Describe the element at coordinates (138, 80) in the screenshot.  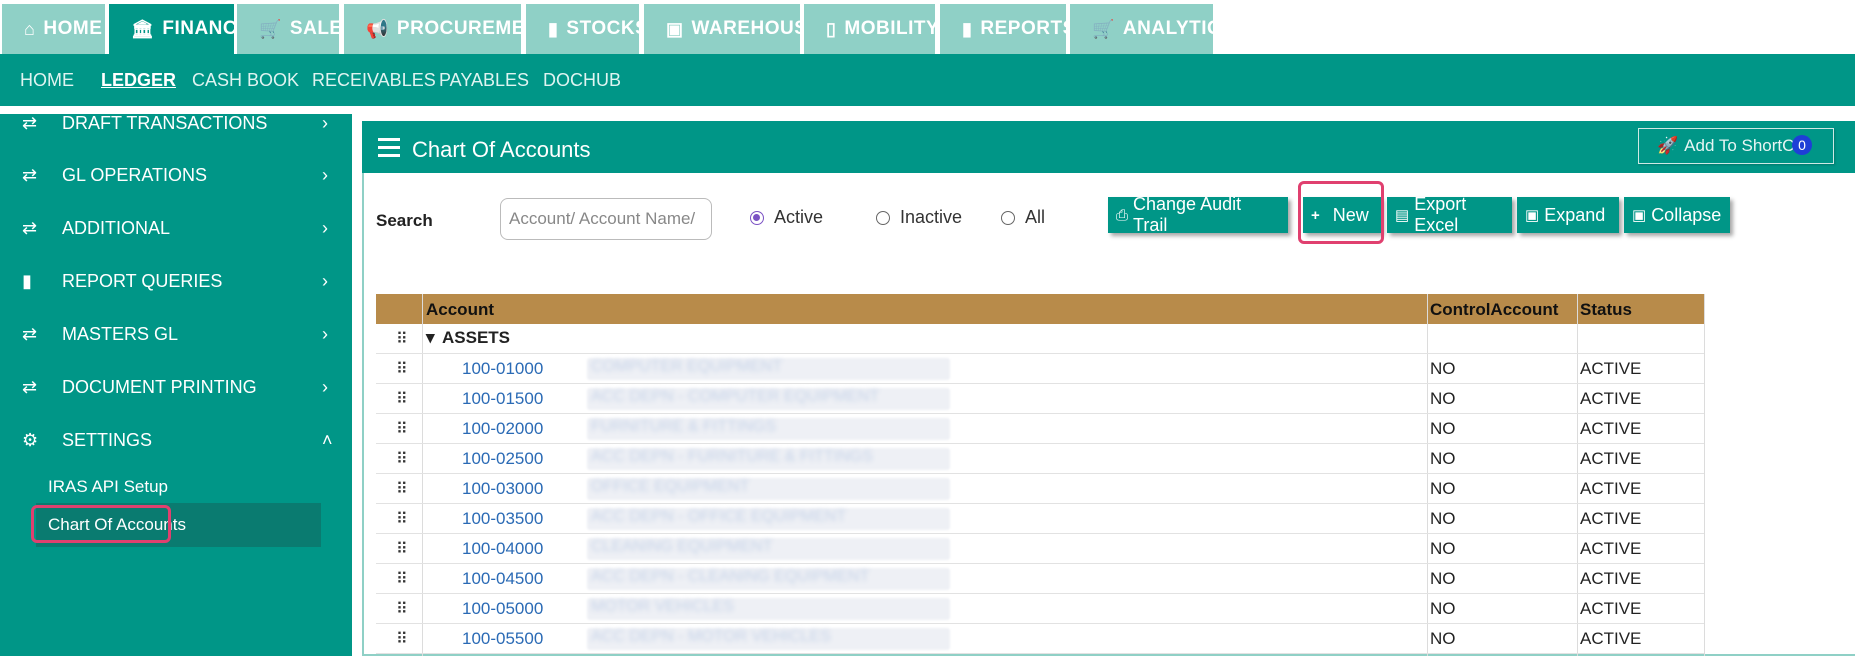
I see `subnav-ledger: LEDGER` at that location.